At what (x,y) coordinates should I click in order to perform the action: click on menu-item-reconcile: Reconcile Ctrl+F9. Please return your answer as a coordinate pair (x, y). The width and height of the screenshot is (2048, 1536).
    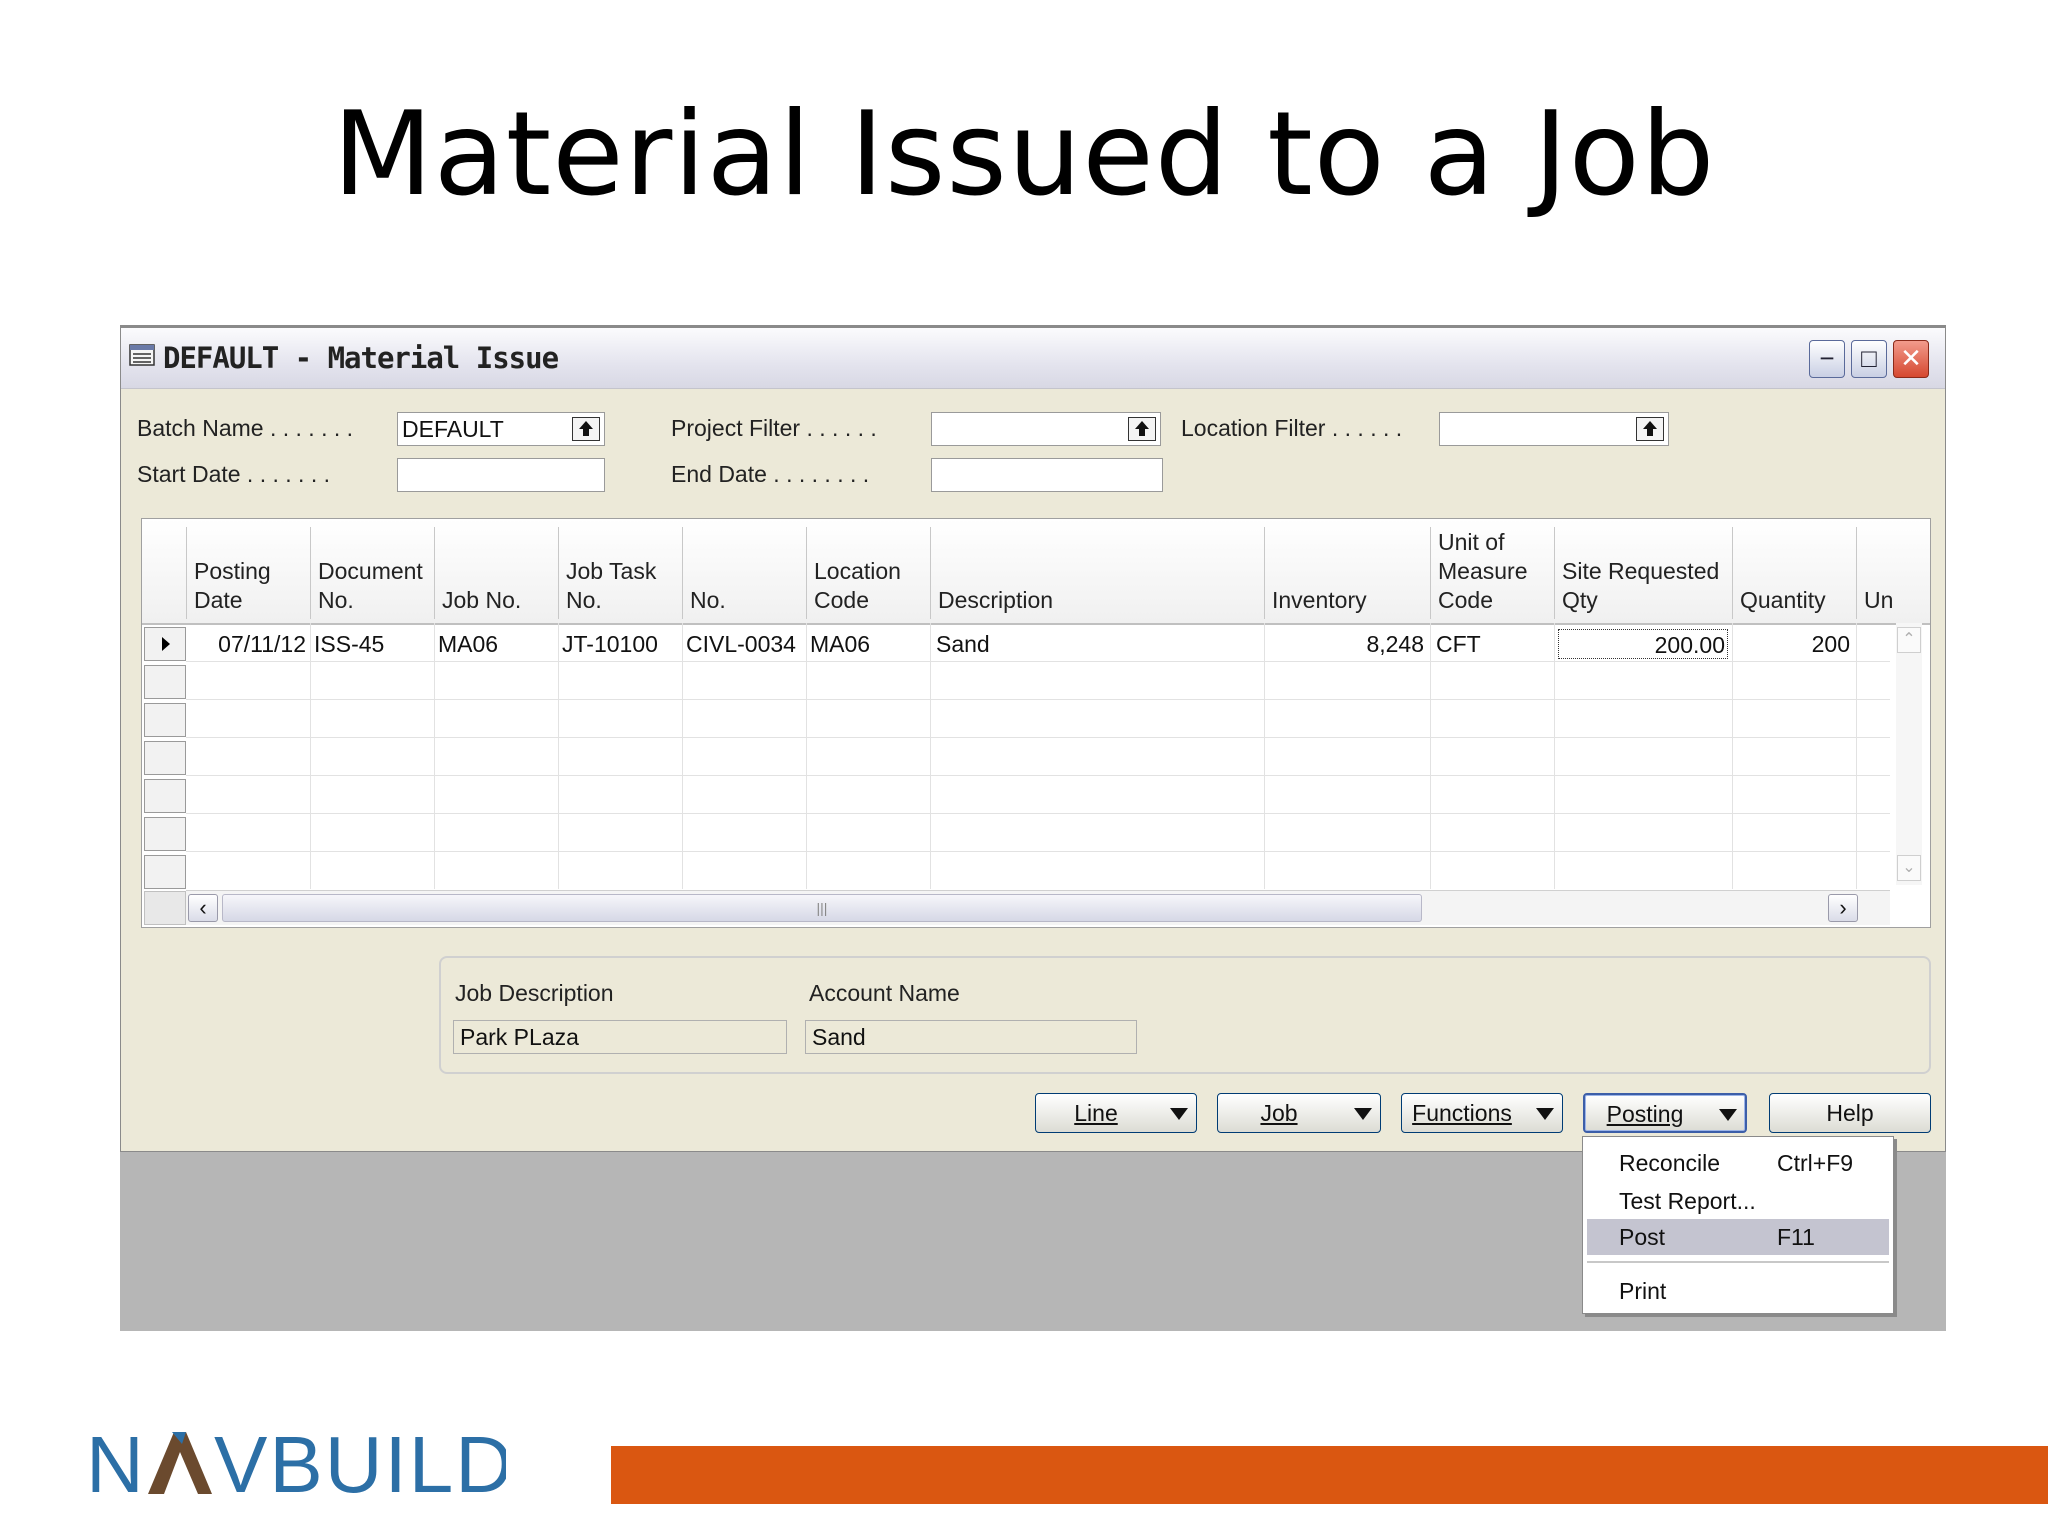
    Looking at the image, I should click on (1738, 1163).